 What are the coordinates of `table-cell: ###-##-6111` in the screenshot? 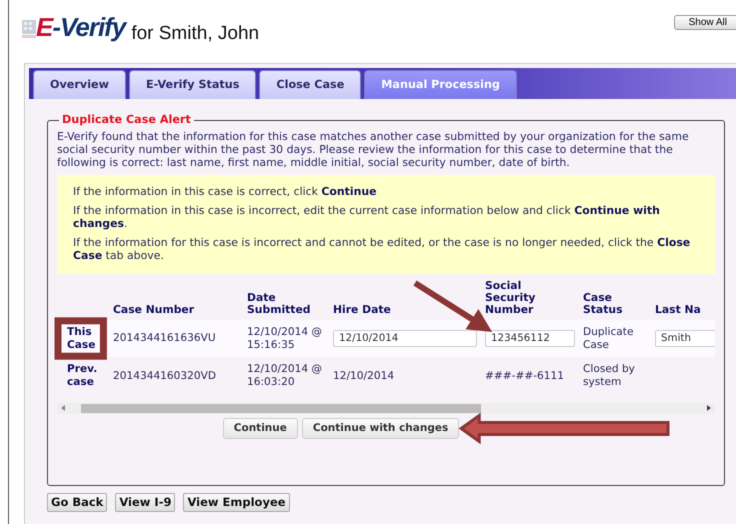 It's located at (524, 376).